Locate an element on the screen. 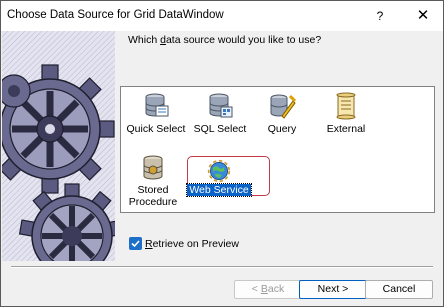 The width and height of the screenshot is (444, 307). source-external: External is located at coordinates (346, 113).